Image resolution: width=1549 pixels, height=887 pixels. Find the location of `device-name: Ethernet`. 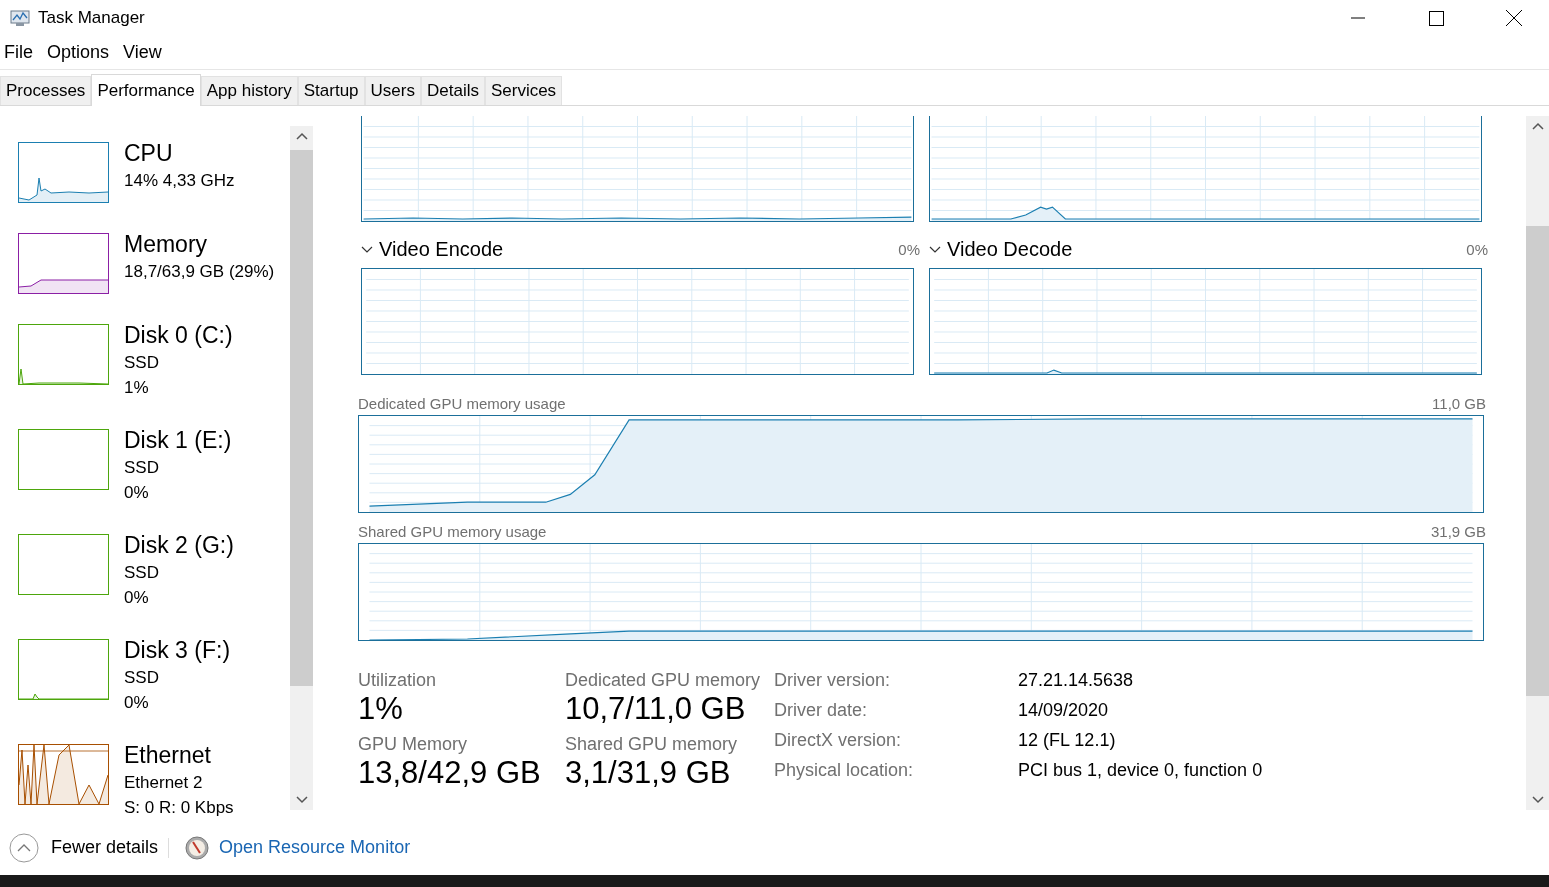

device-name: Ethernet is located at coordinates (179, 755).